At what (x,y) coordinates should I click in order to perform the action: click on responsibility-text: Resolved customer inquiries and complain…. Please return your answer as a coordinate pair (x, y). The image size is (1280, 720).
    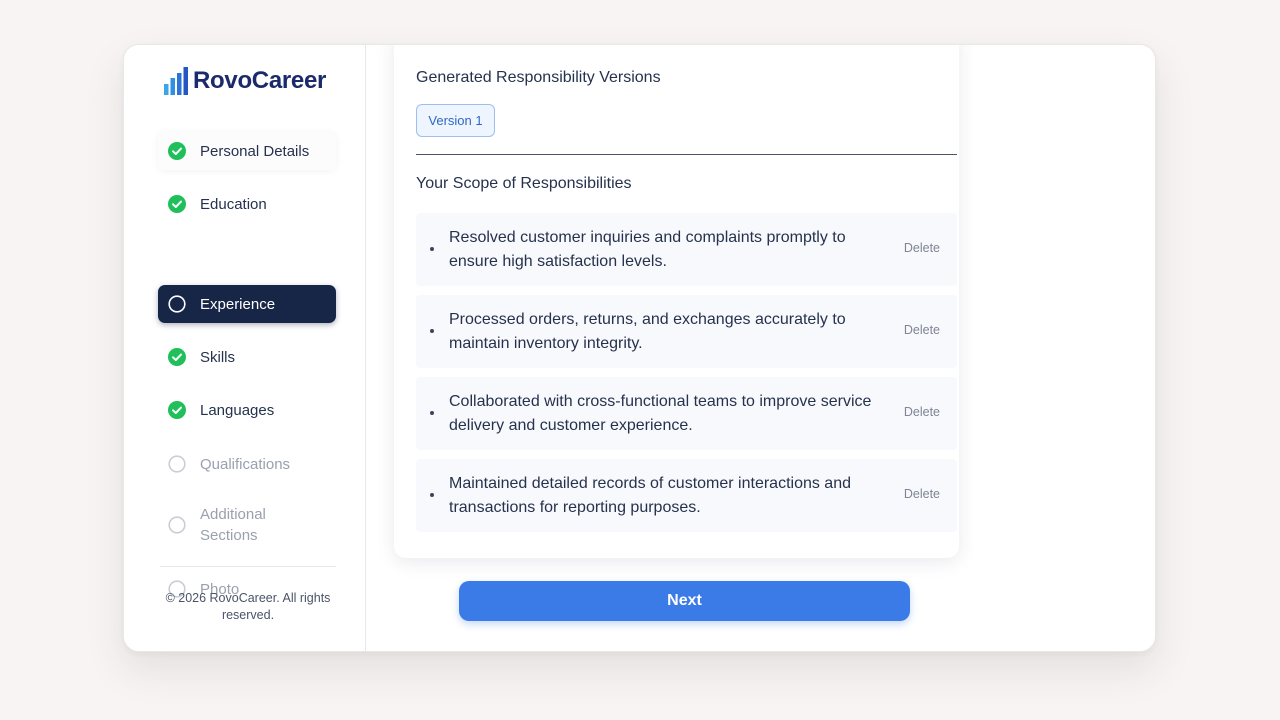
    Looking at the image, I should click on (647, 249).